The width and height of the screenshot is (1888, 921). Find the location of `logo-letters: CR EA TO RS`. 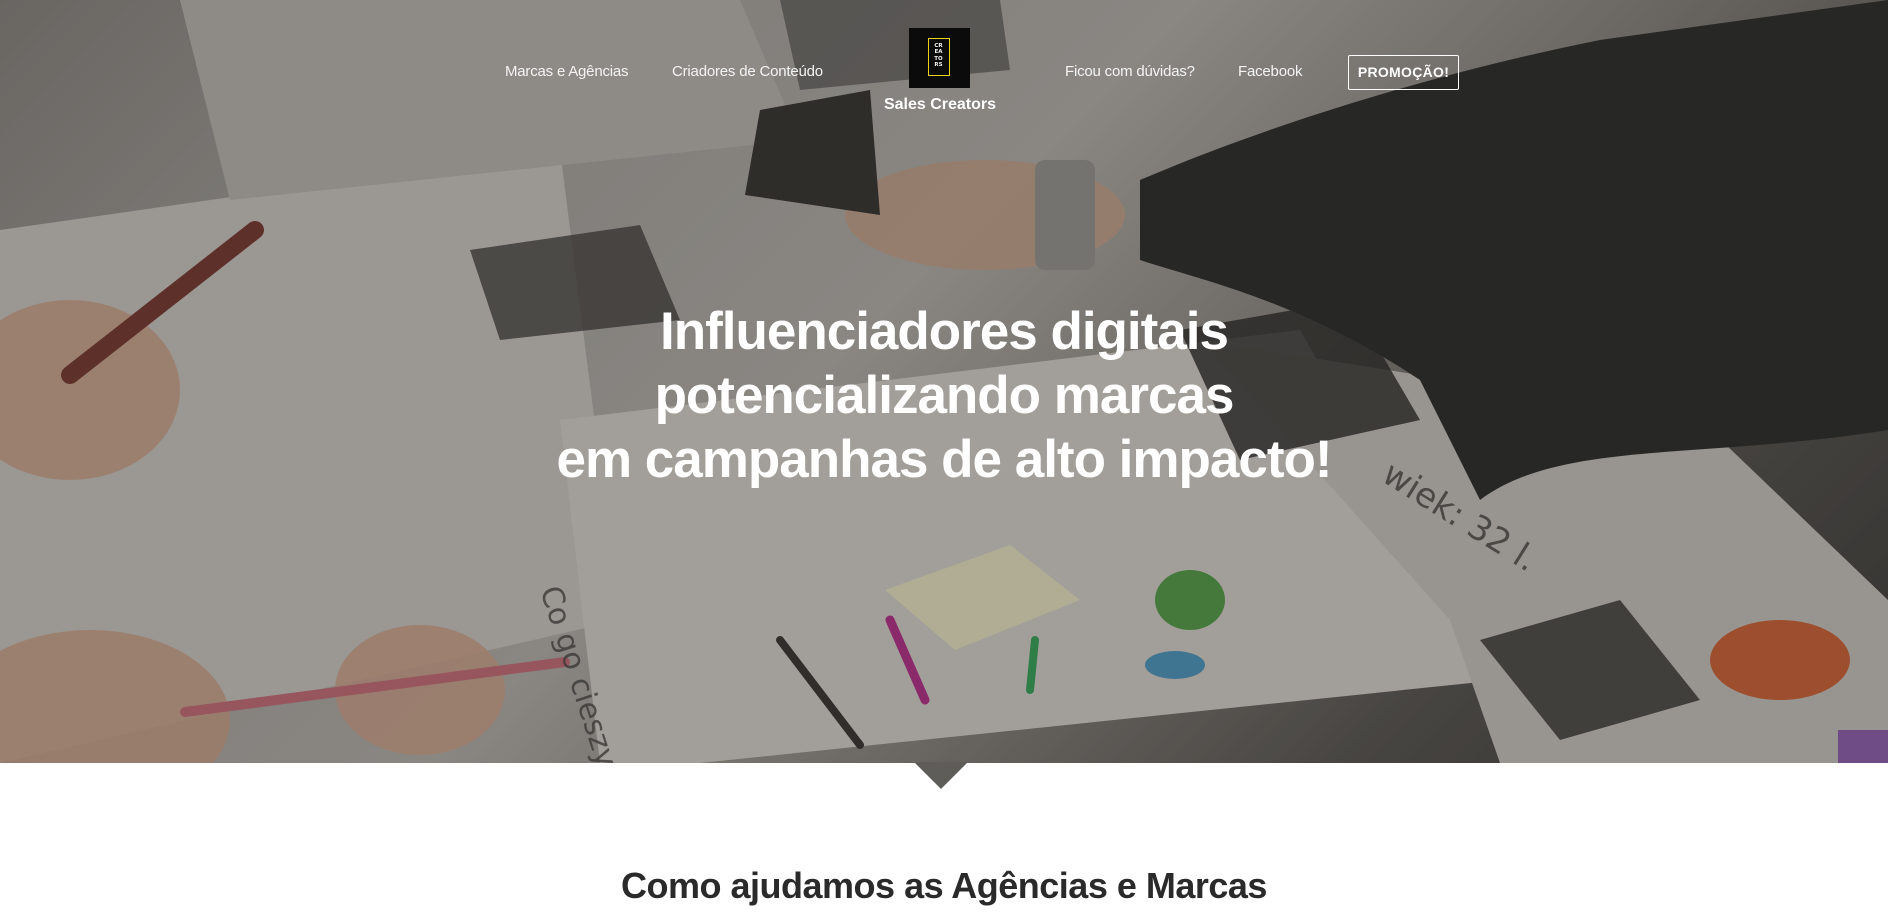

logo-letters: CR EA TO RS is located at coordinates (938, 56).